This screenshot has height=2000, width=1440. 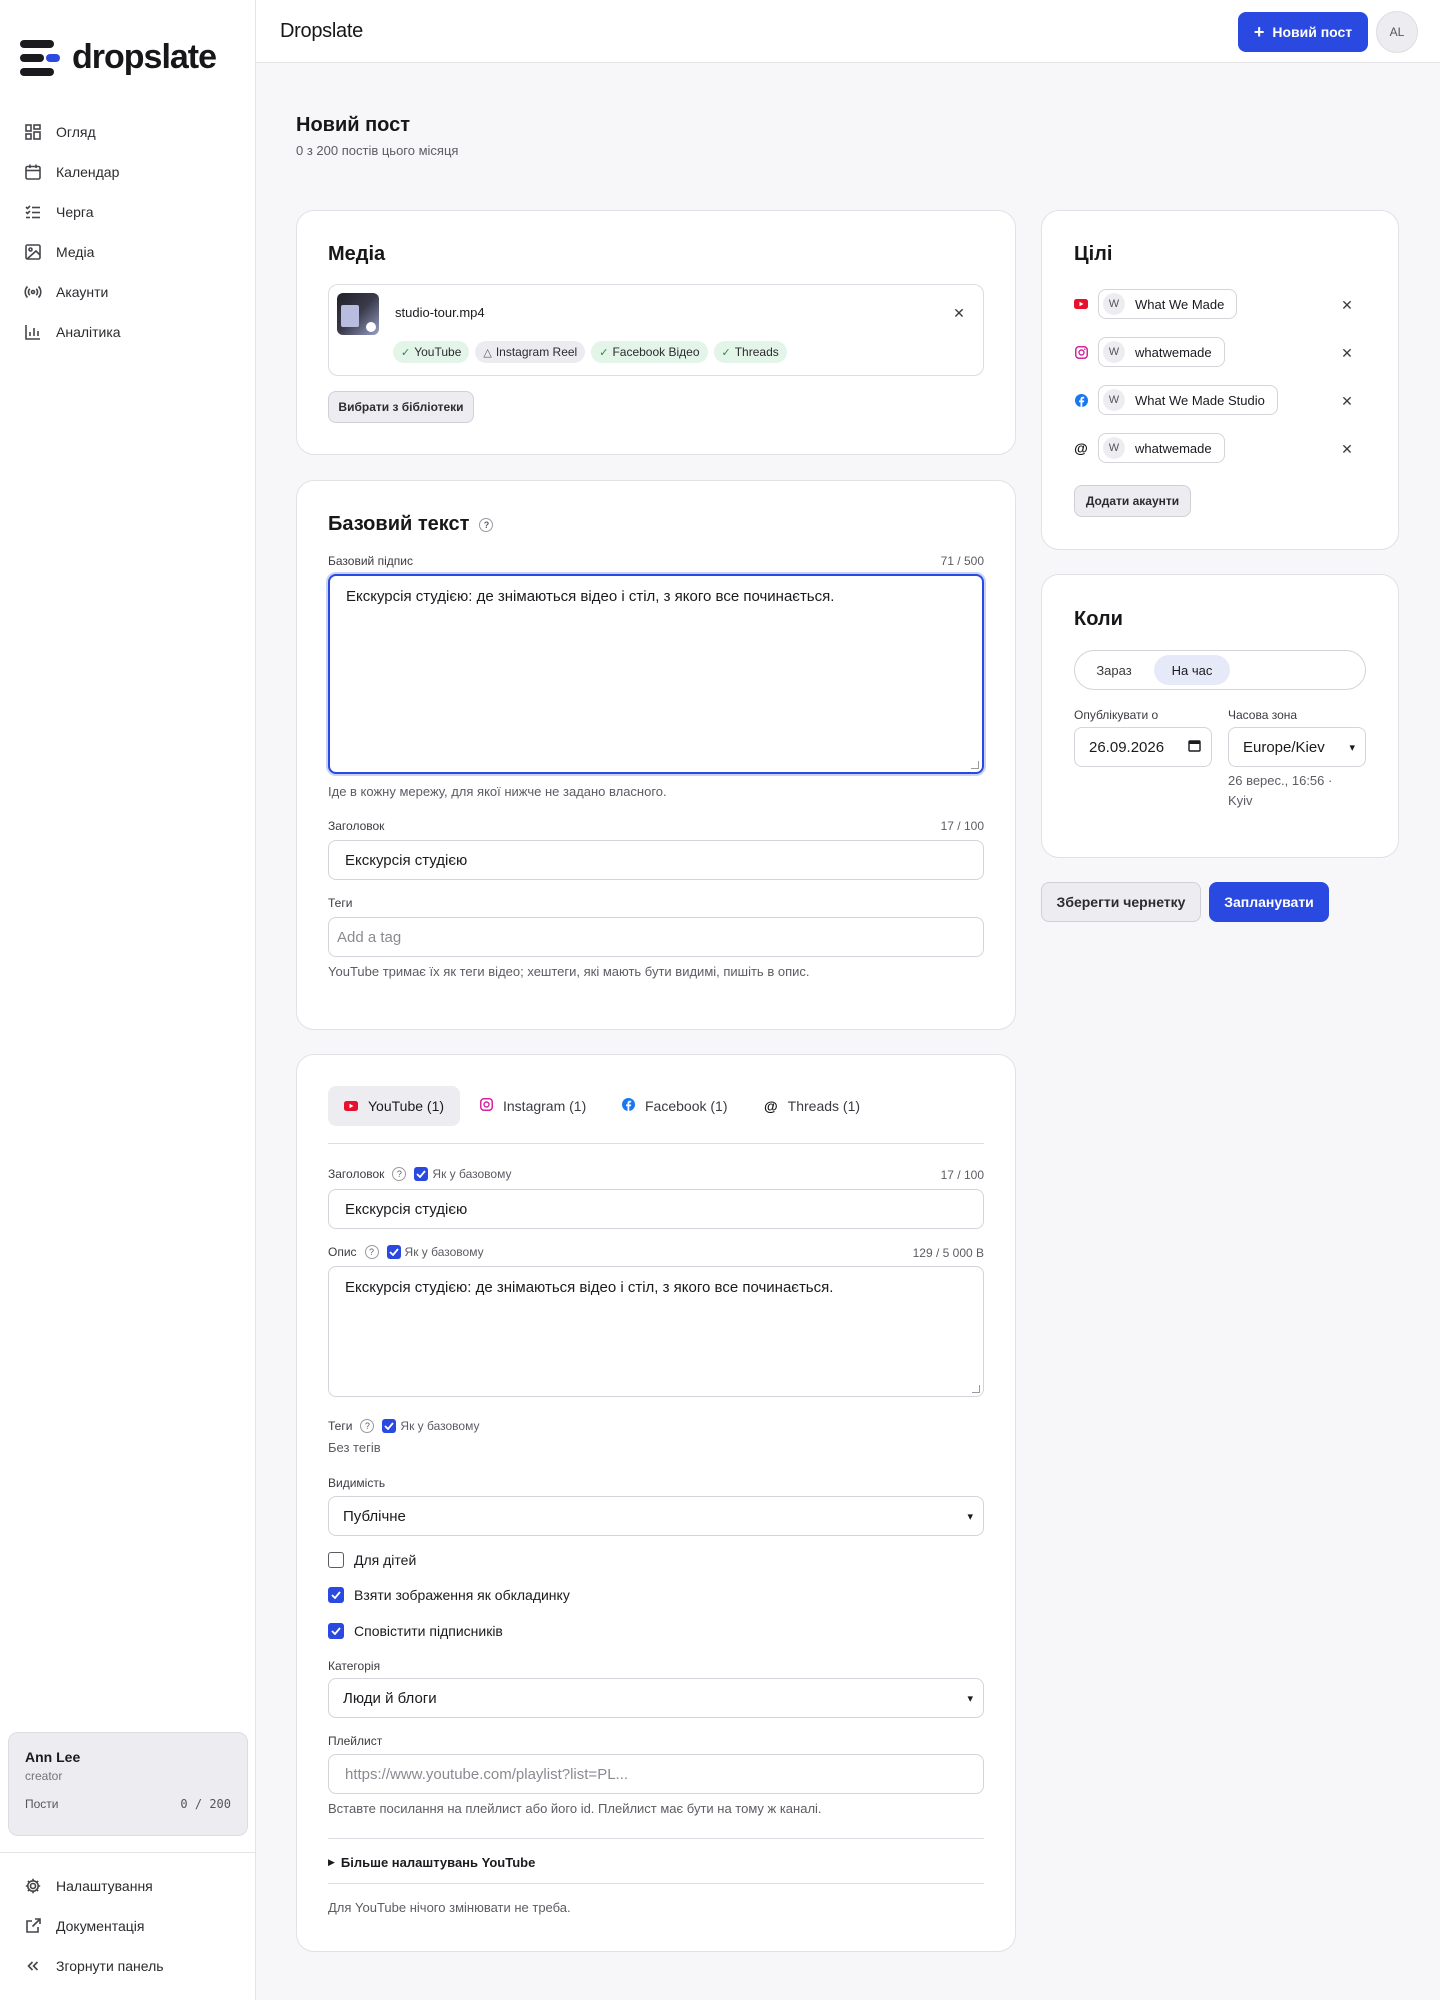 What do you see at coordinates (401, 407) in the screenshot?
I see `choose-from-library-button: Вибрати з бібліотеки` at bounding box center [401, 407].